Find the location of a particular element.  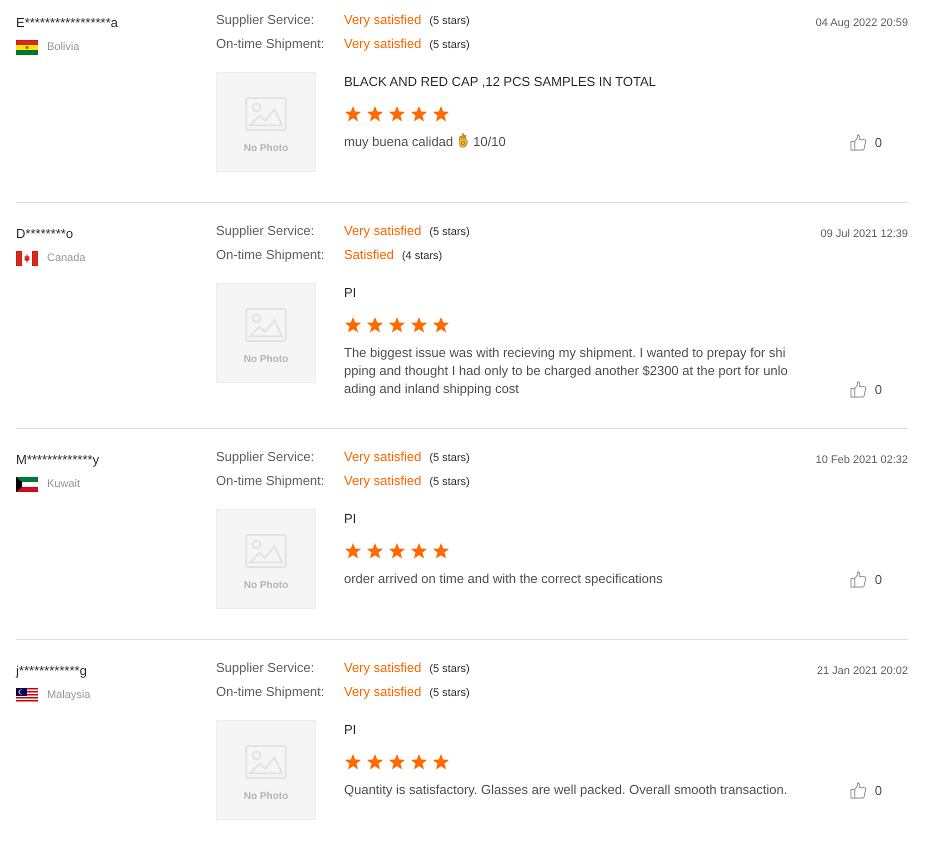

review-comment: order arrived on time and with the correct specifications is located at coordinates (503, 578).